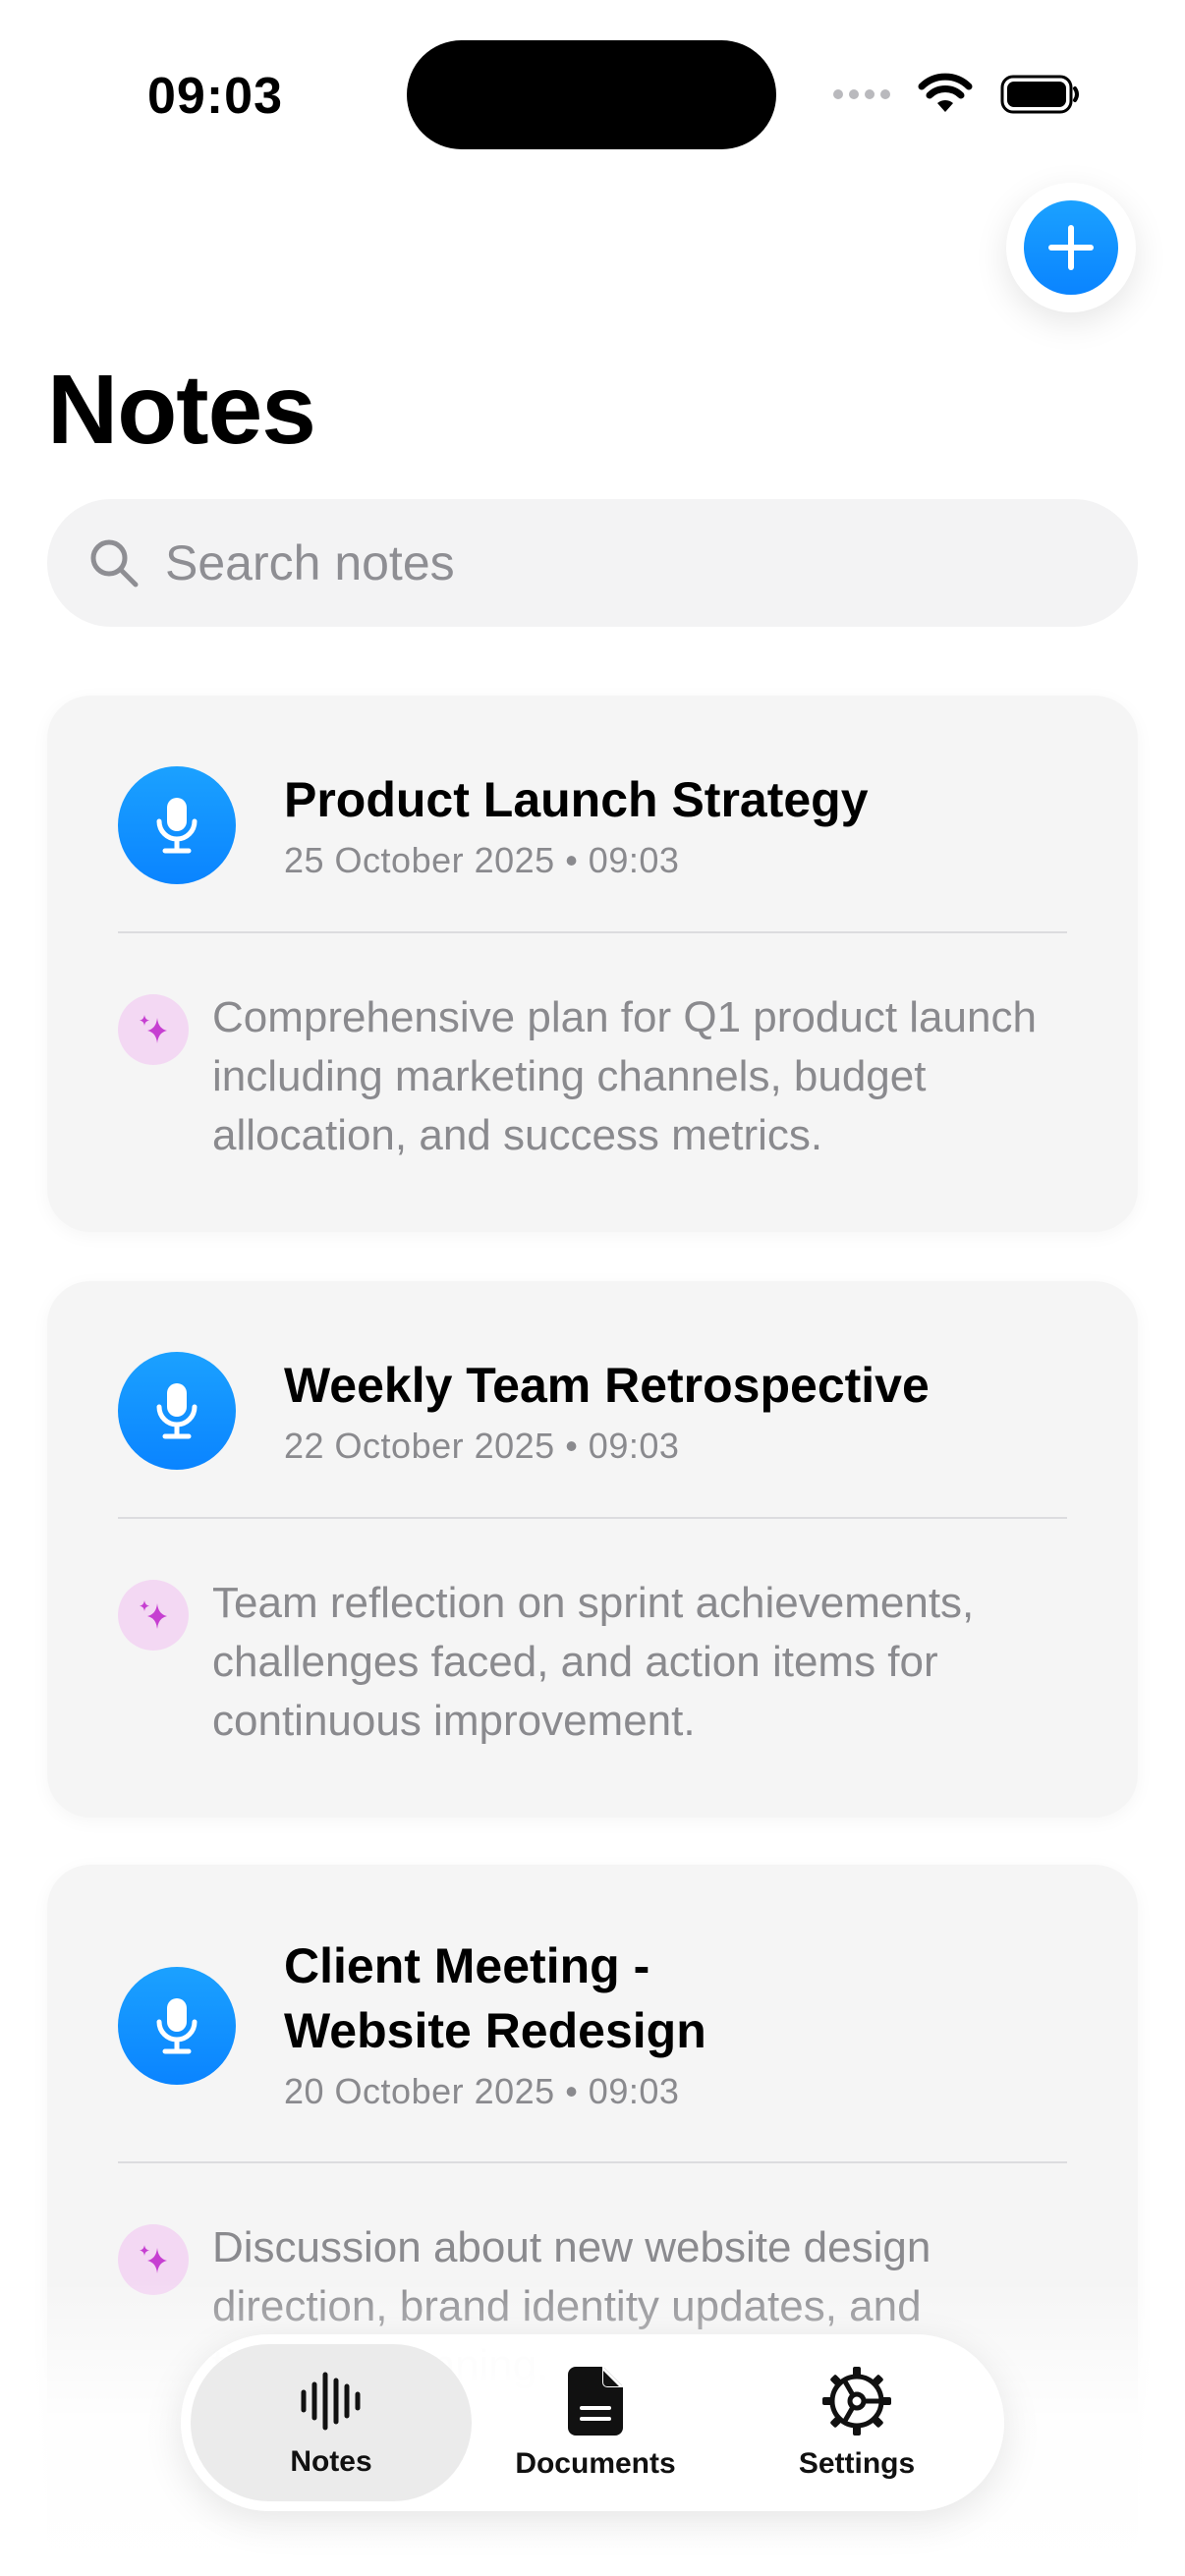  Describe the element at coordinates (1040, 94) in the screenshot. I see `battery-icon` at that location.